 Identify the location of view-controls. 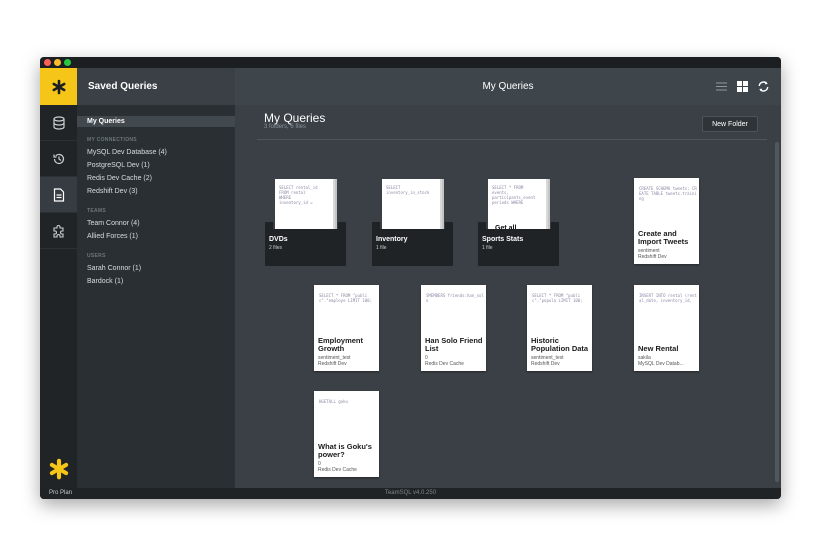
(742, 86).